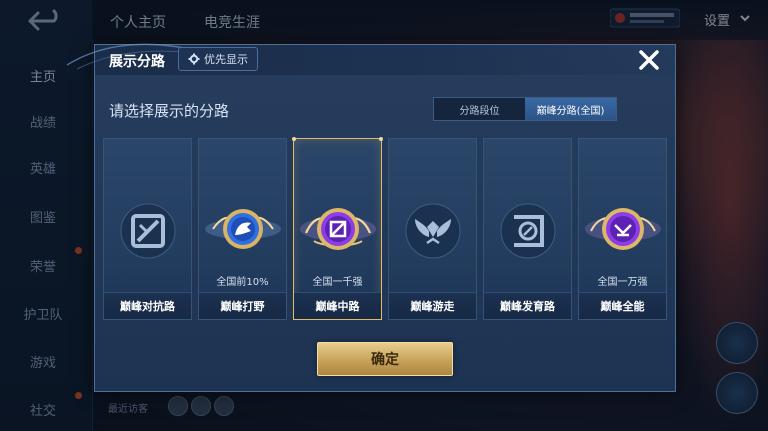 The height and width of the screenshot is (431, 768). Describe the element at coordinates (226, 59) in the screenshot. I see `priority-display-label: 优先显示` at that location.